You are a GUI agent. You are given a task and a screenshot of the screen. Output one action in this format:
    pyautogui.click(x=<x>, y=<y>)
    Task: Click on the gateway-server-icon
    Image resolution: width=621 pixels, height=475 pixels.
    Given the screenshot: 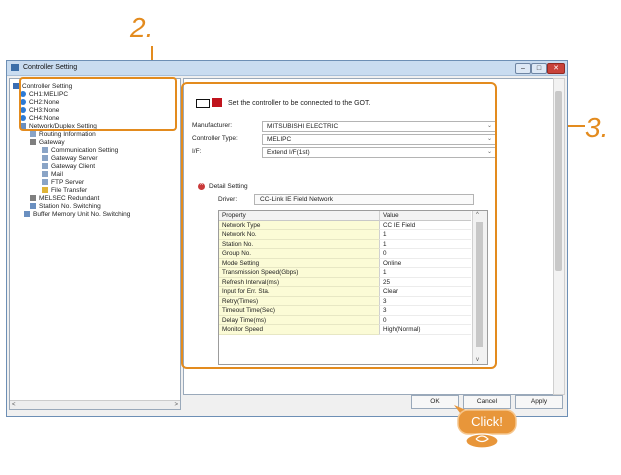 What is the action you would take?
    pyautogui.click(x=45, y=158)
    